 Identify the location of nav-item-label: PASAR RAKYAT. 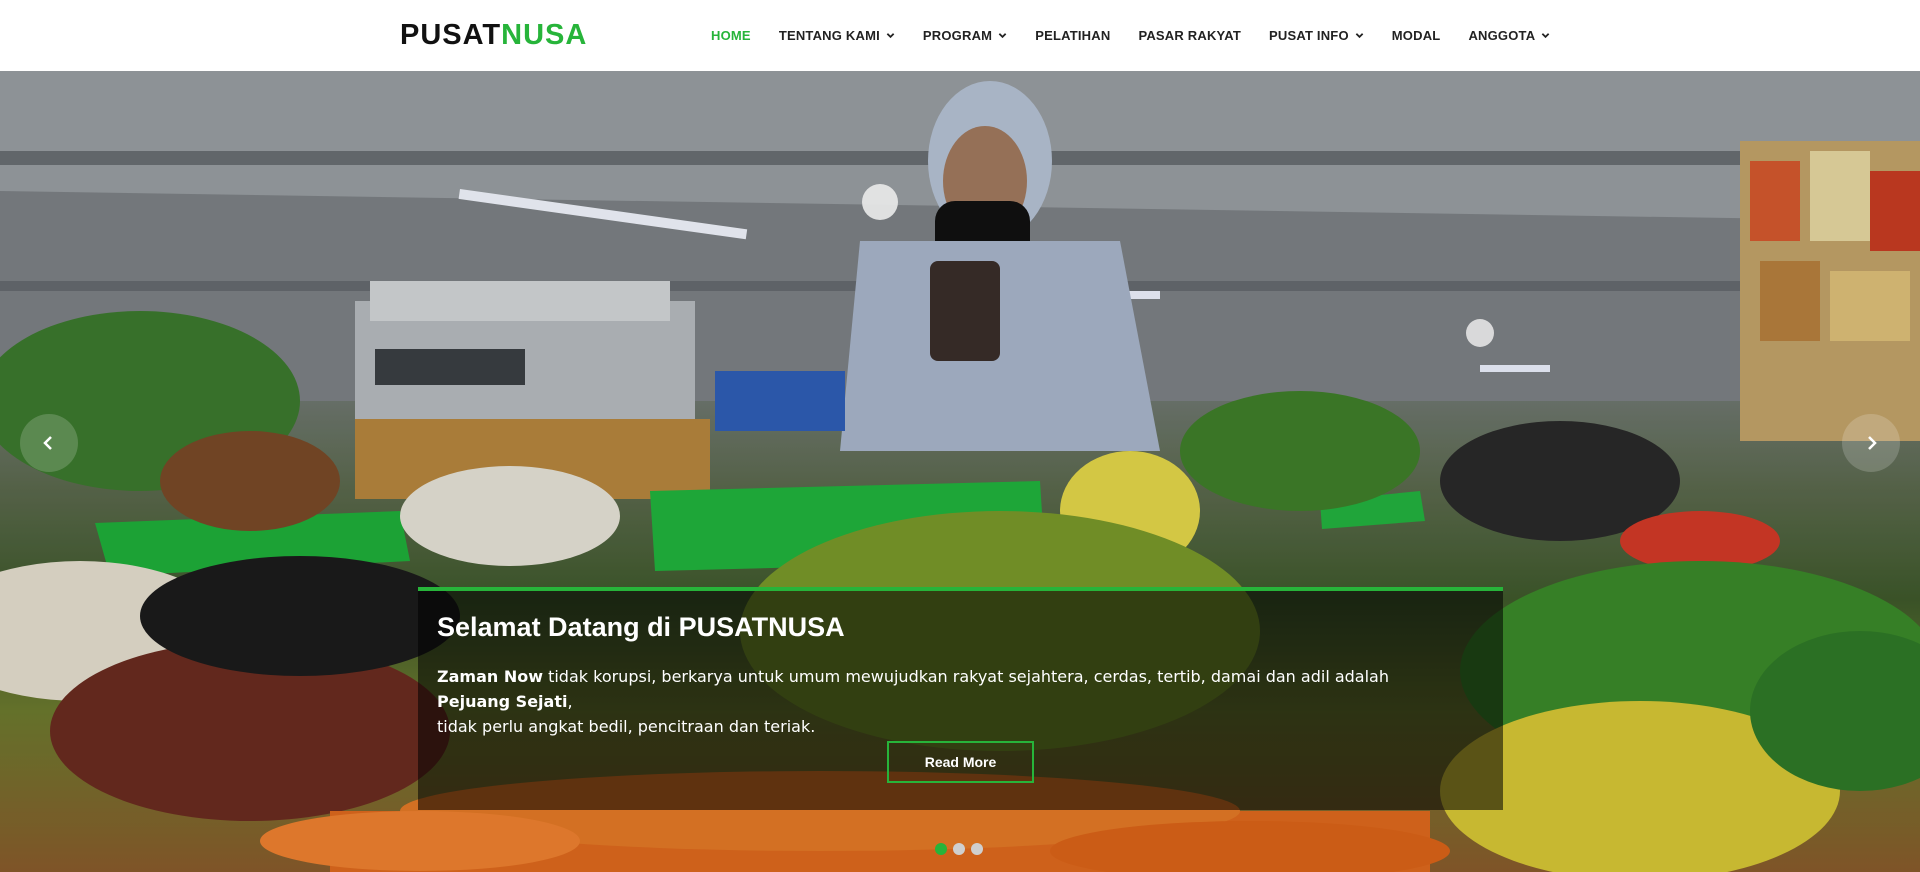
(1189, 35).